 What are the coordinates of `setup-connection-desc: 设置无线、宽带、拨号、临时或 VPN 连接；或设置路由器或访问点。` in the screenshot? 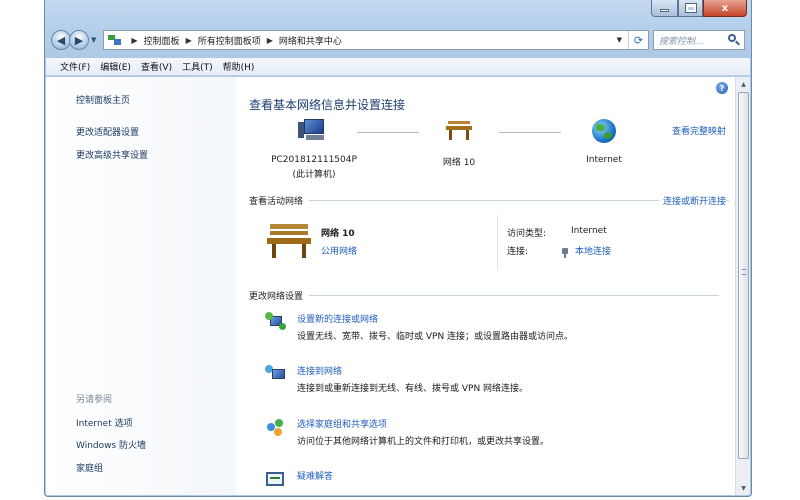 It's located at (435, 337).